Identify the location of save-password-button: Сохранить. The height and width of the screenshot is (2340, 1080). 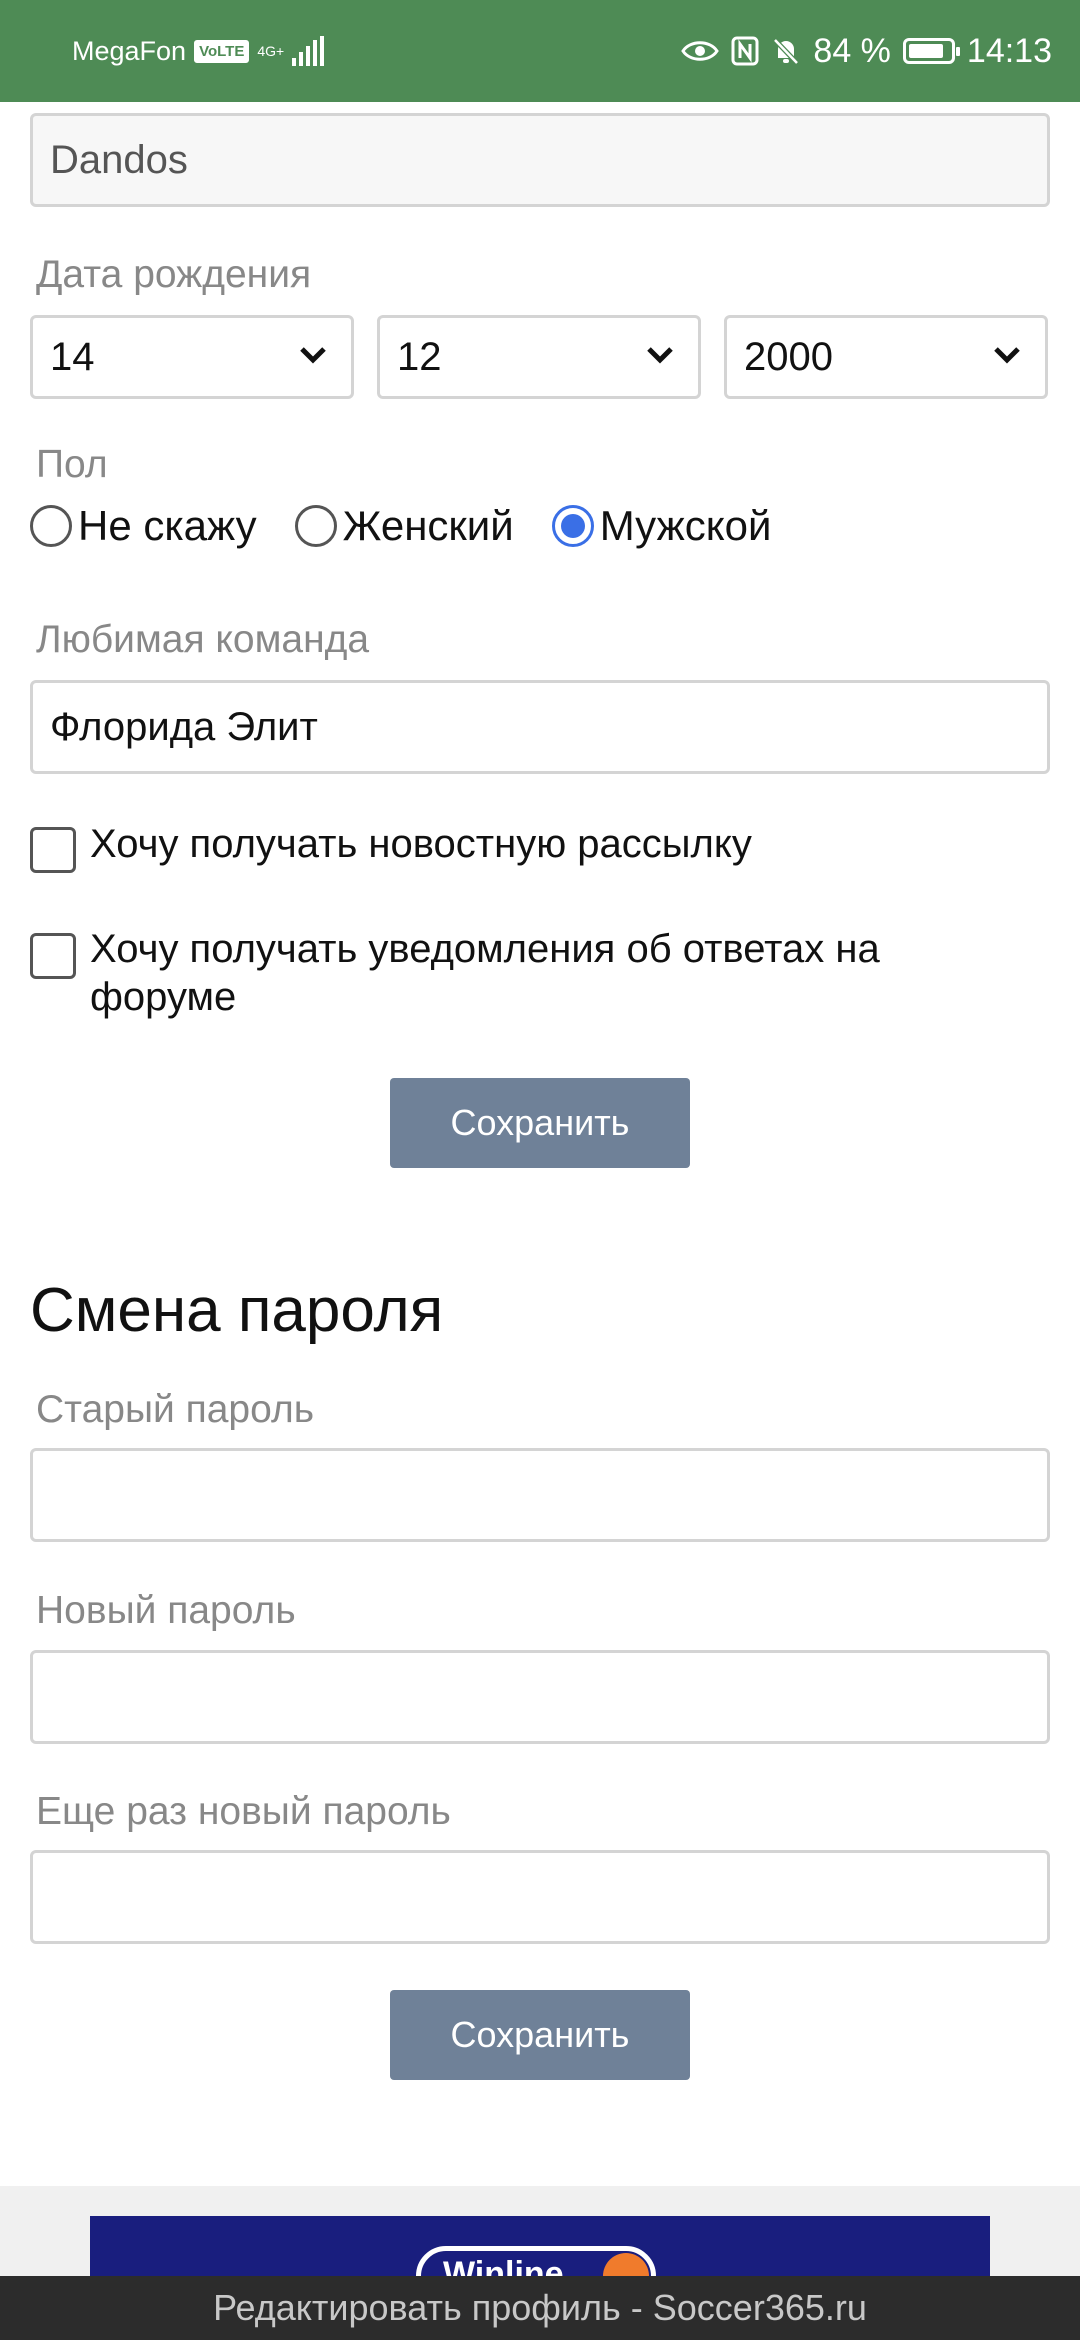
(540, 2035).